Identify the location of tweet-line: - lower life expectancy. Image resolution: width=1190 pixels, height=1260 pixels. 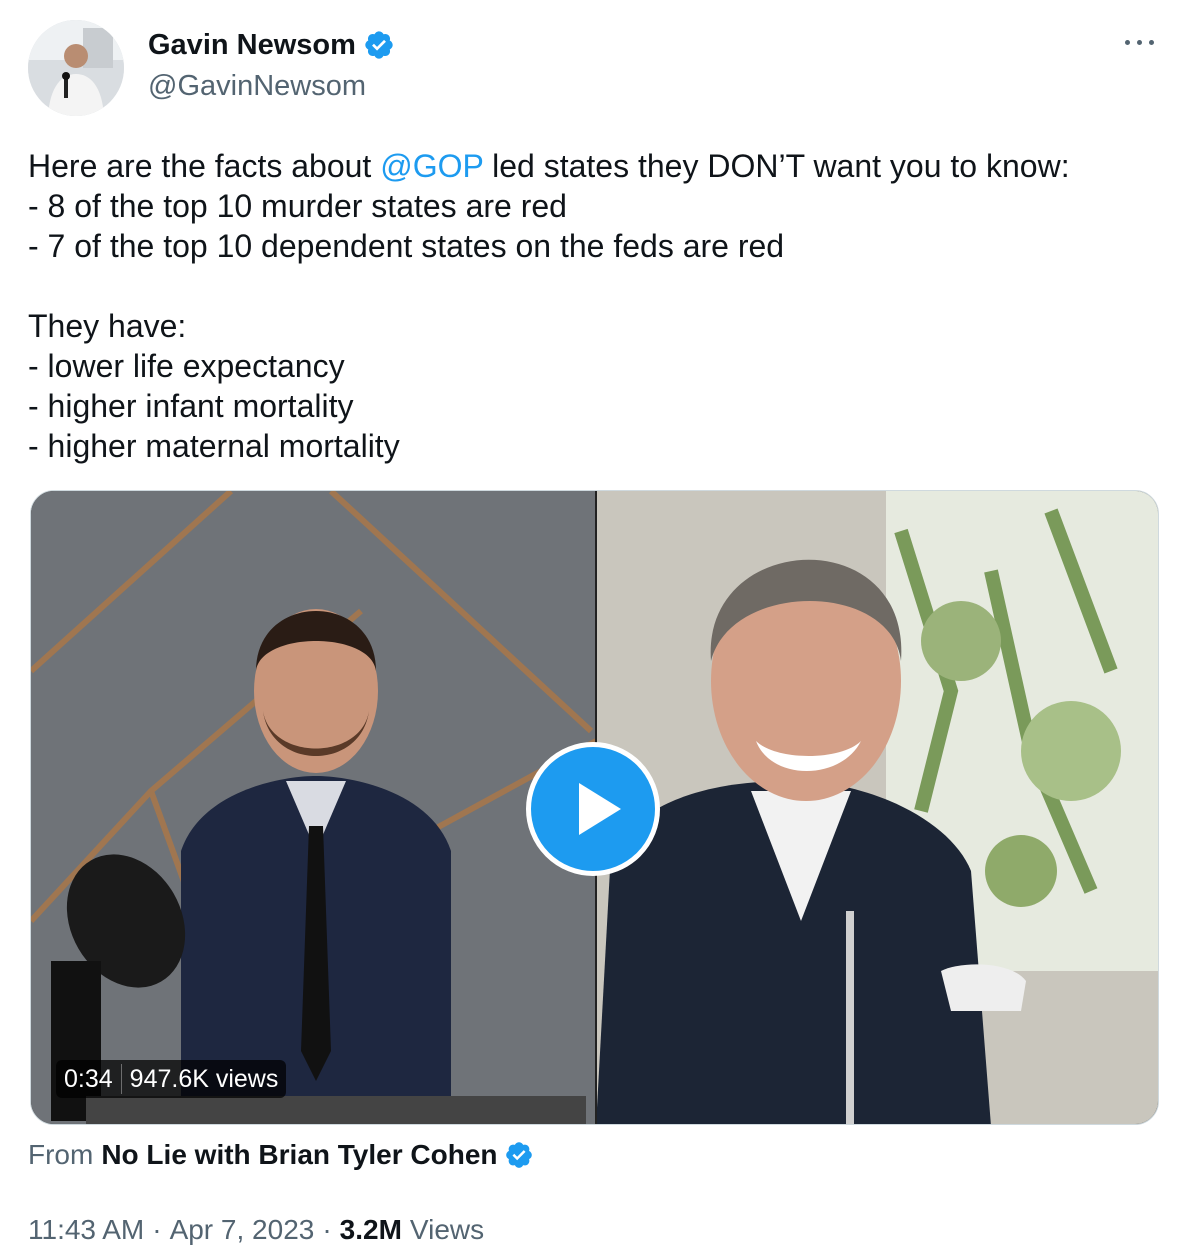
(186, 366).